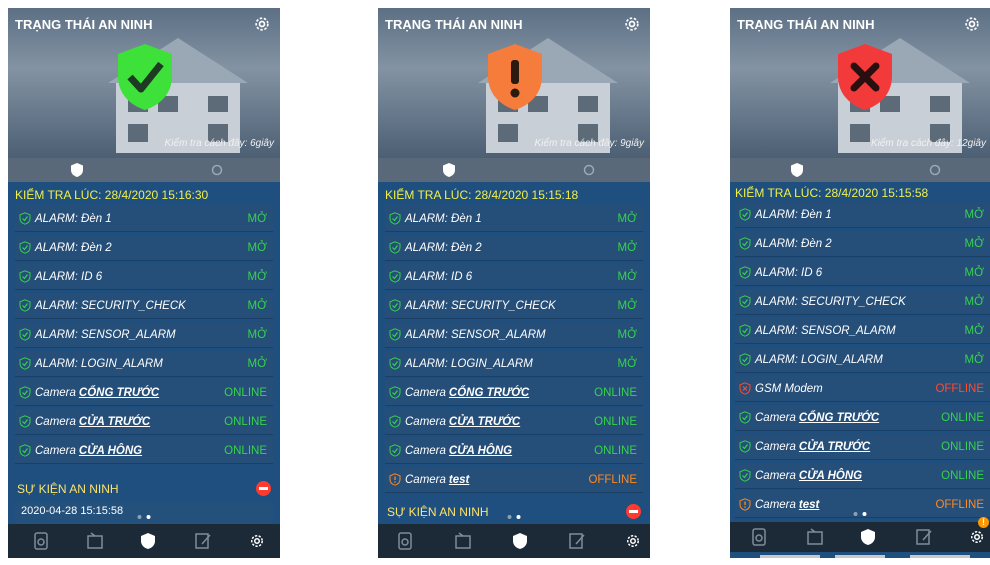 Image resolution: width=990 pixels, height=565 pixels. I want to click on status-row-label: ALARM: SENSOR_ALARM, so click(467, 334).